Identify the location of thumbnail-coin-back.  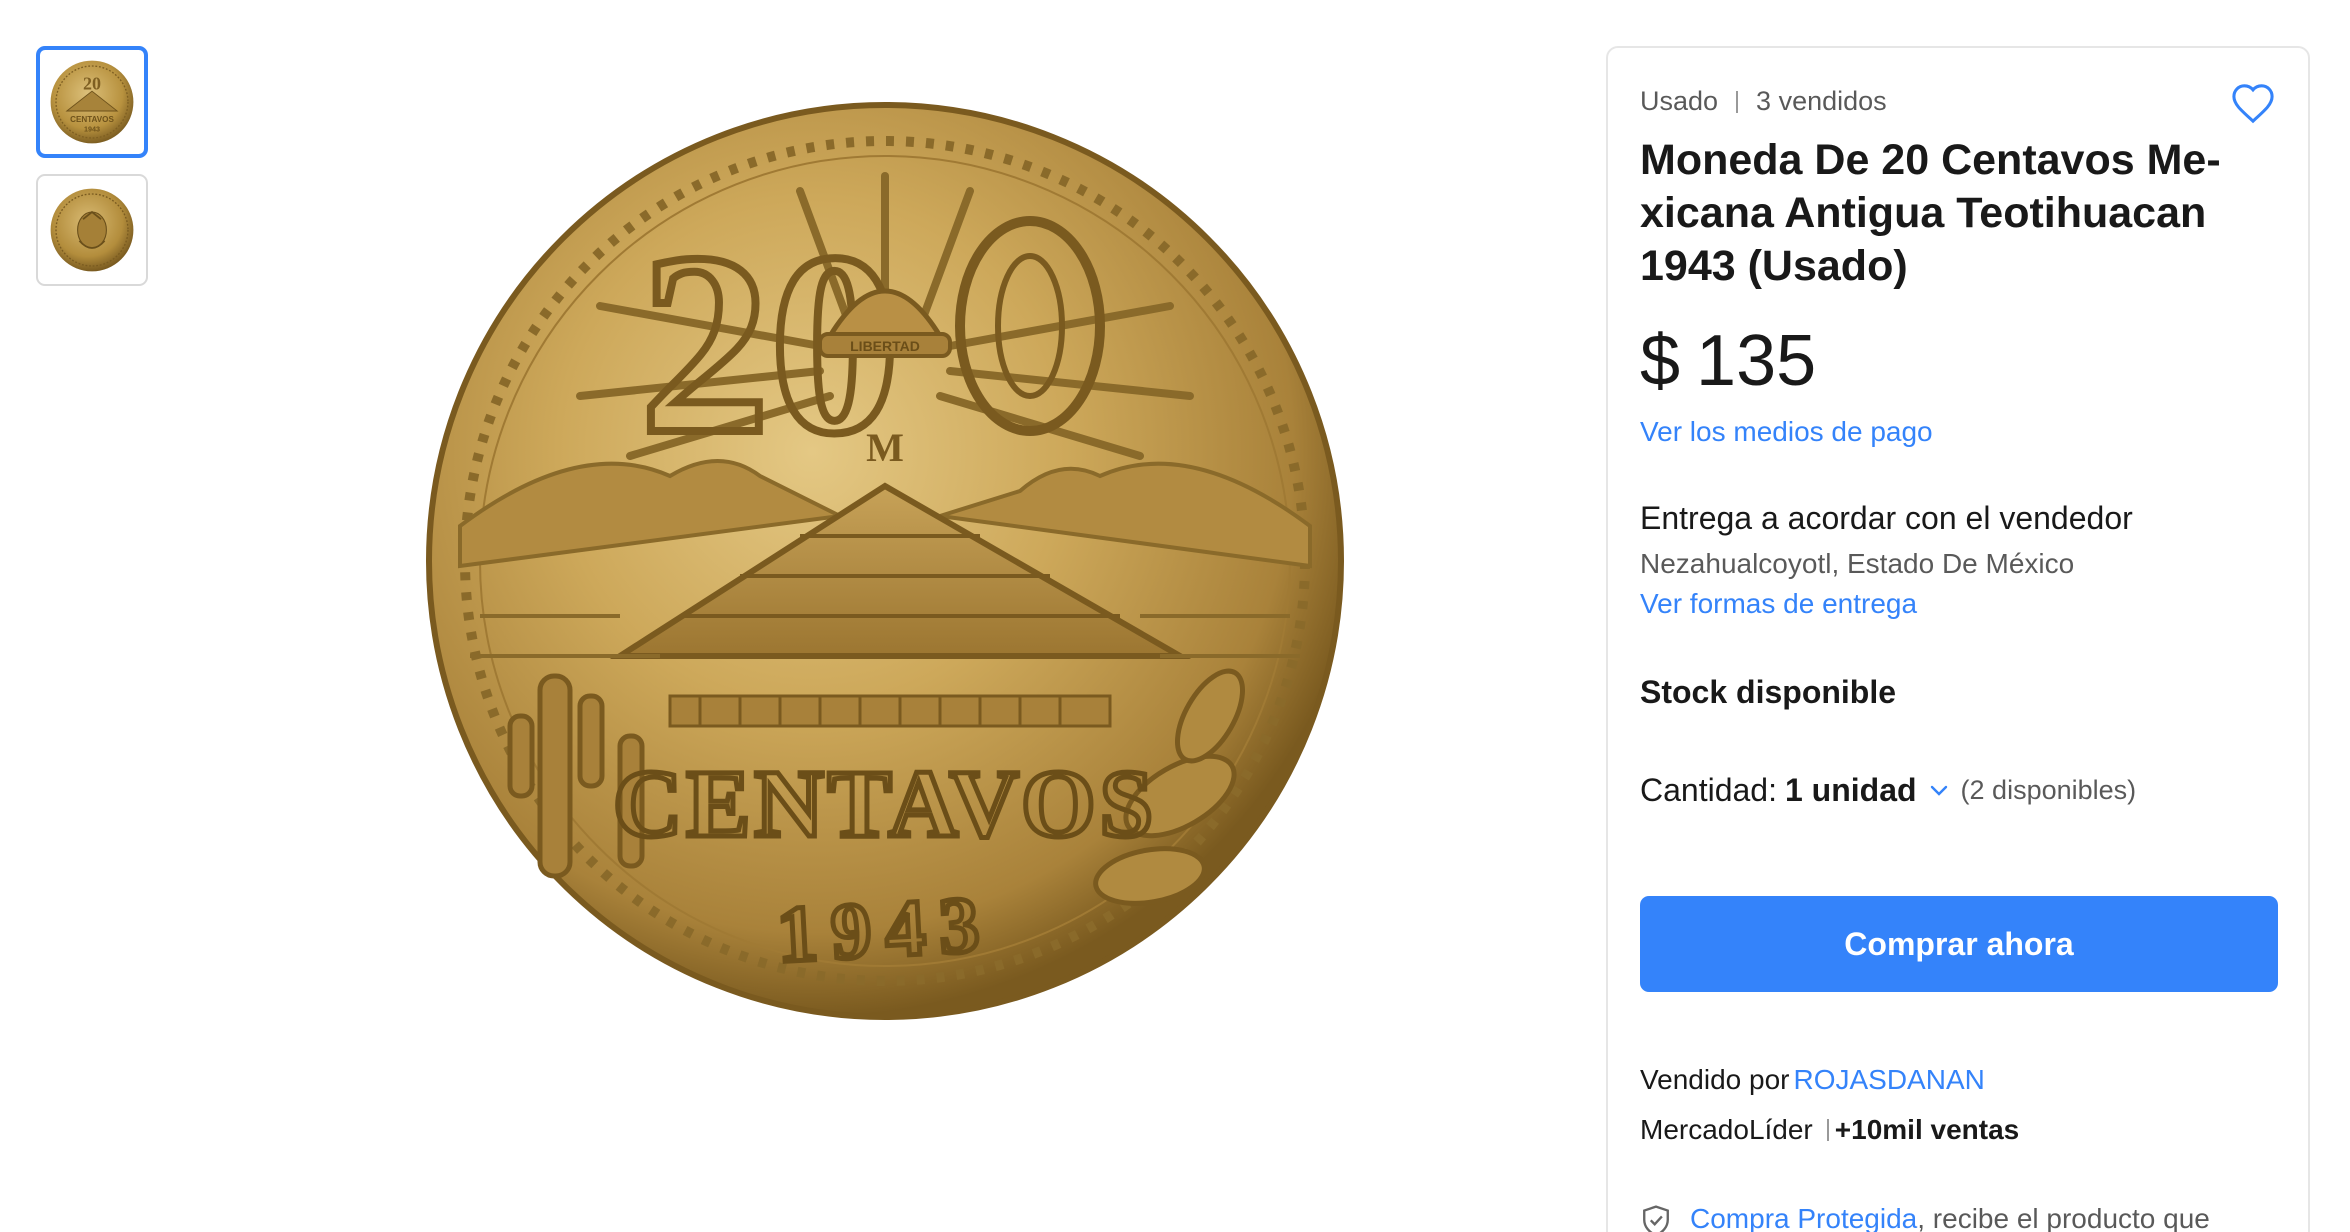
(92, 230).